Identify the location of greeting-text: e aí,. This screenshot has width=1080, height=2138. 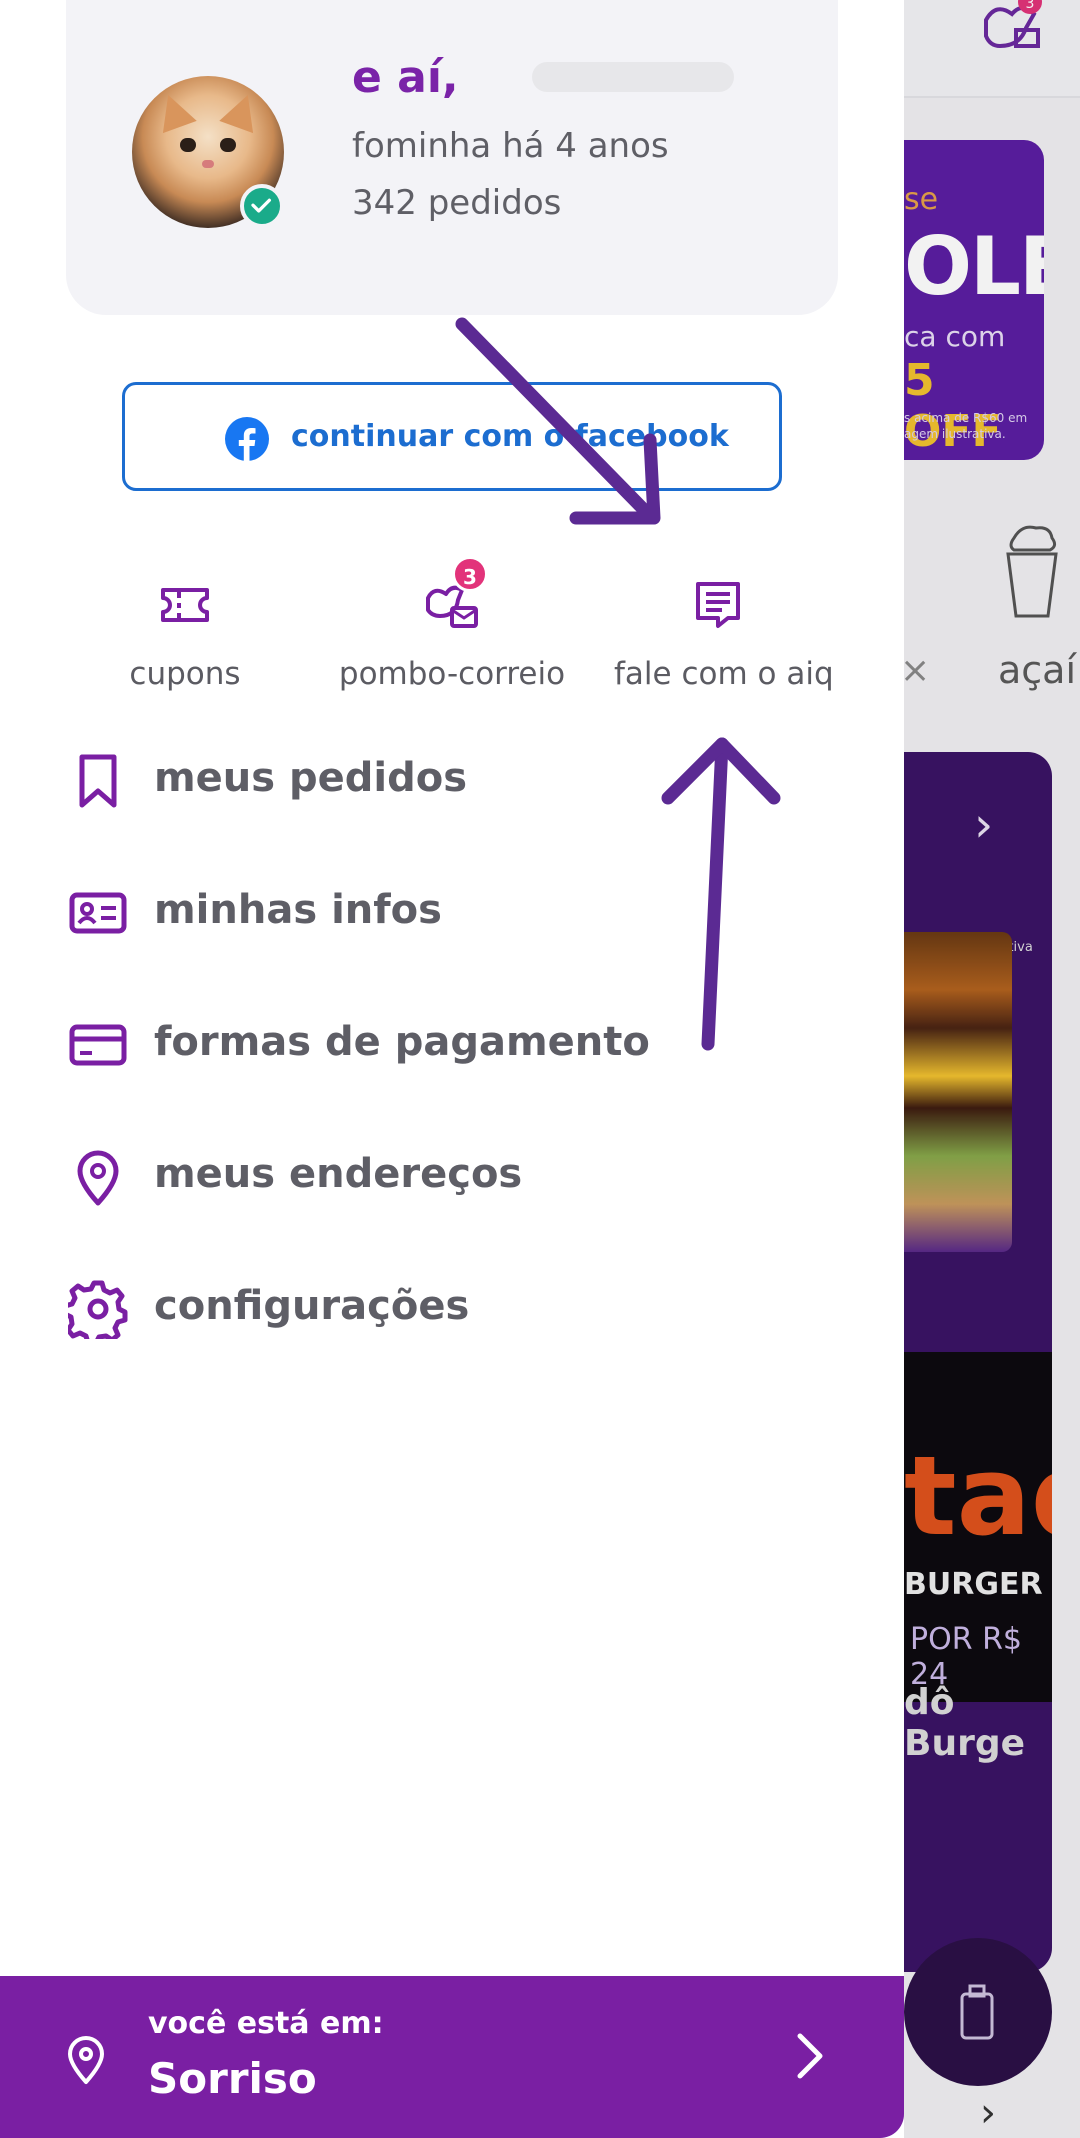
(405, 77).